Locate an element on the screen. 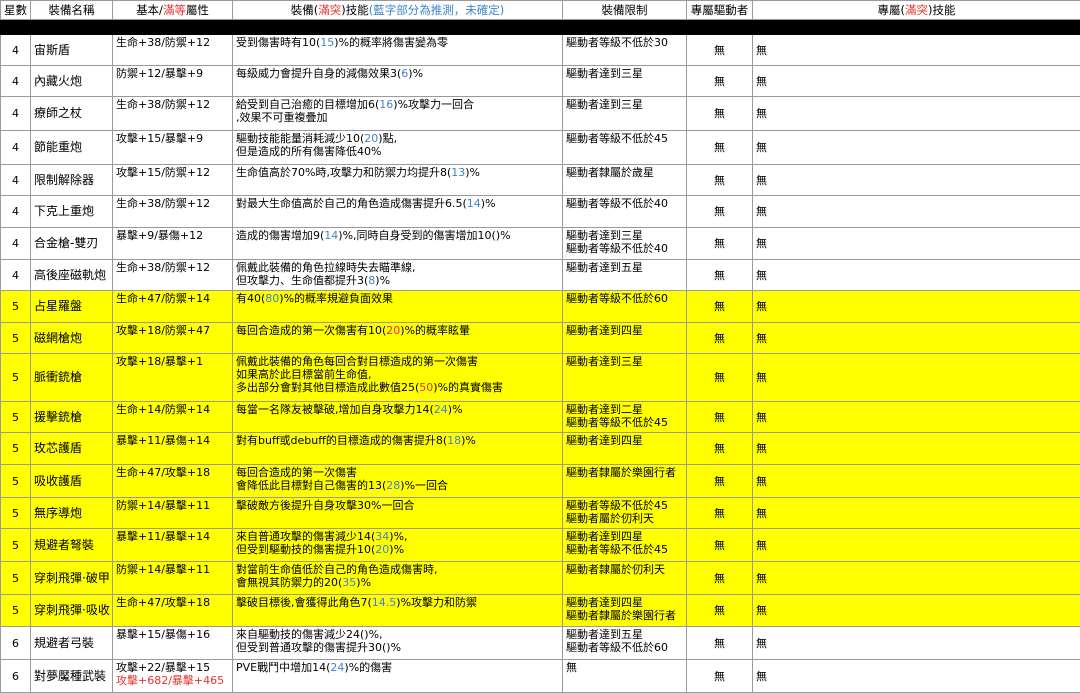 The height and width of the screenshot is (693, 1080). skill-before: 生命值高於70%時,攻擊力和防禦力均提升8( is located at coordinates (343, 172).